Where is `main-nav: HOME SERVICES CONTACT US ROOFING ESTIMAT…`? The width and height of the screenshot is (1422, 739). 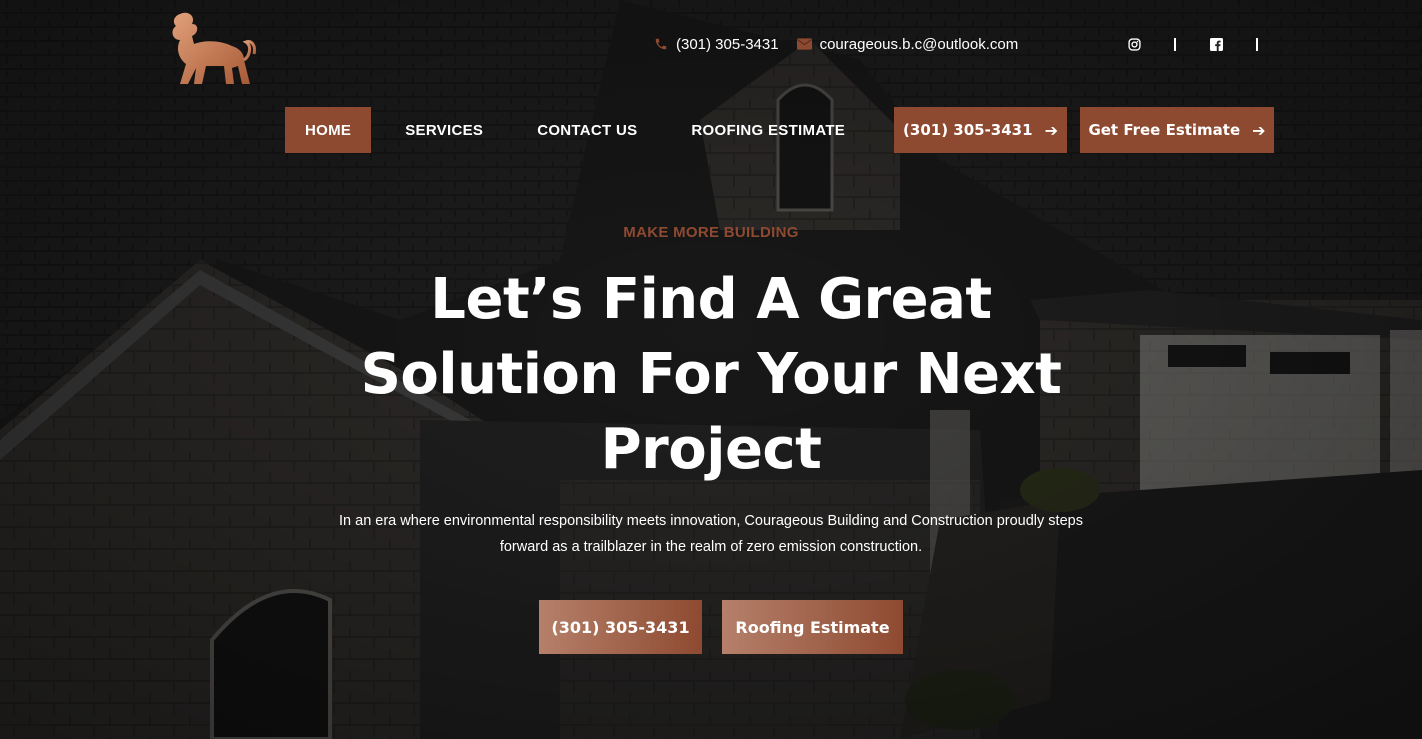
main-nav: HOME SERVICES CONTACT US ROOFING ESTIMAT… is located at coordinates (582, 130).